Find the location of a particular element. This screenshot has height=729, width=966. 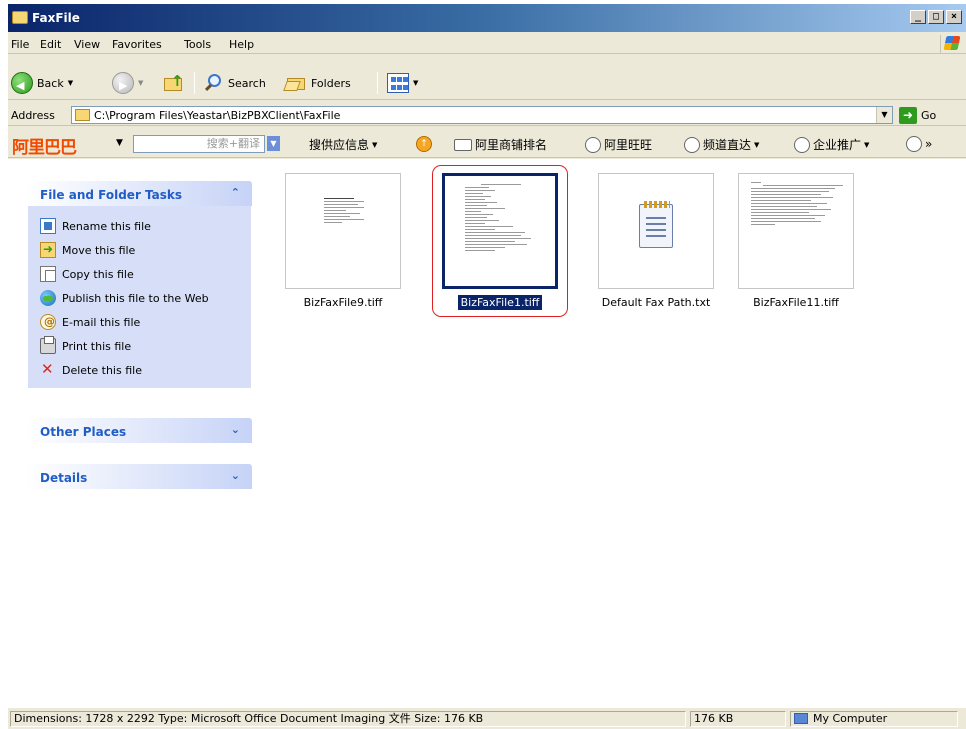

menu-favorites: Favorites is located at coordinates (137, 44).